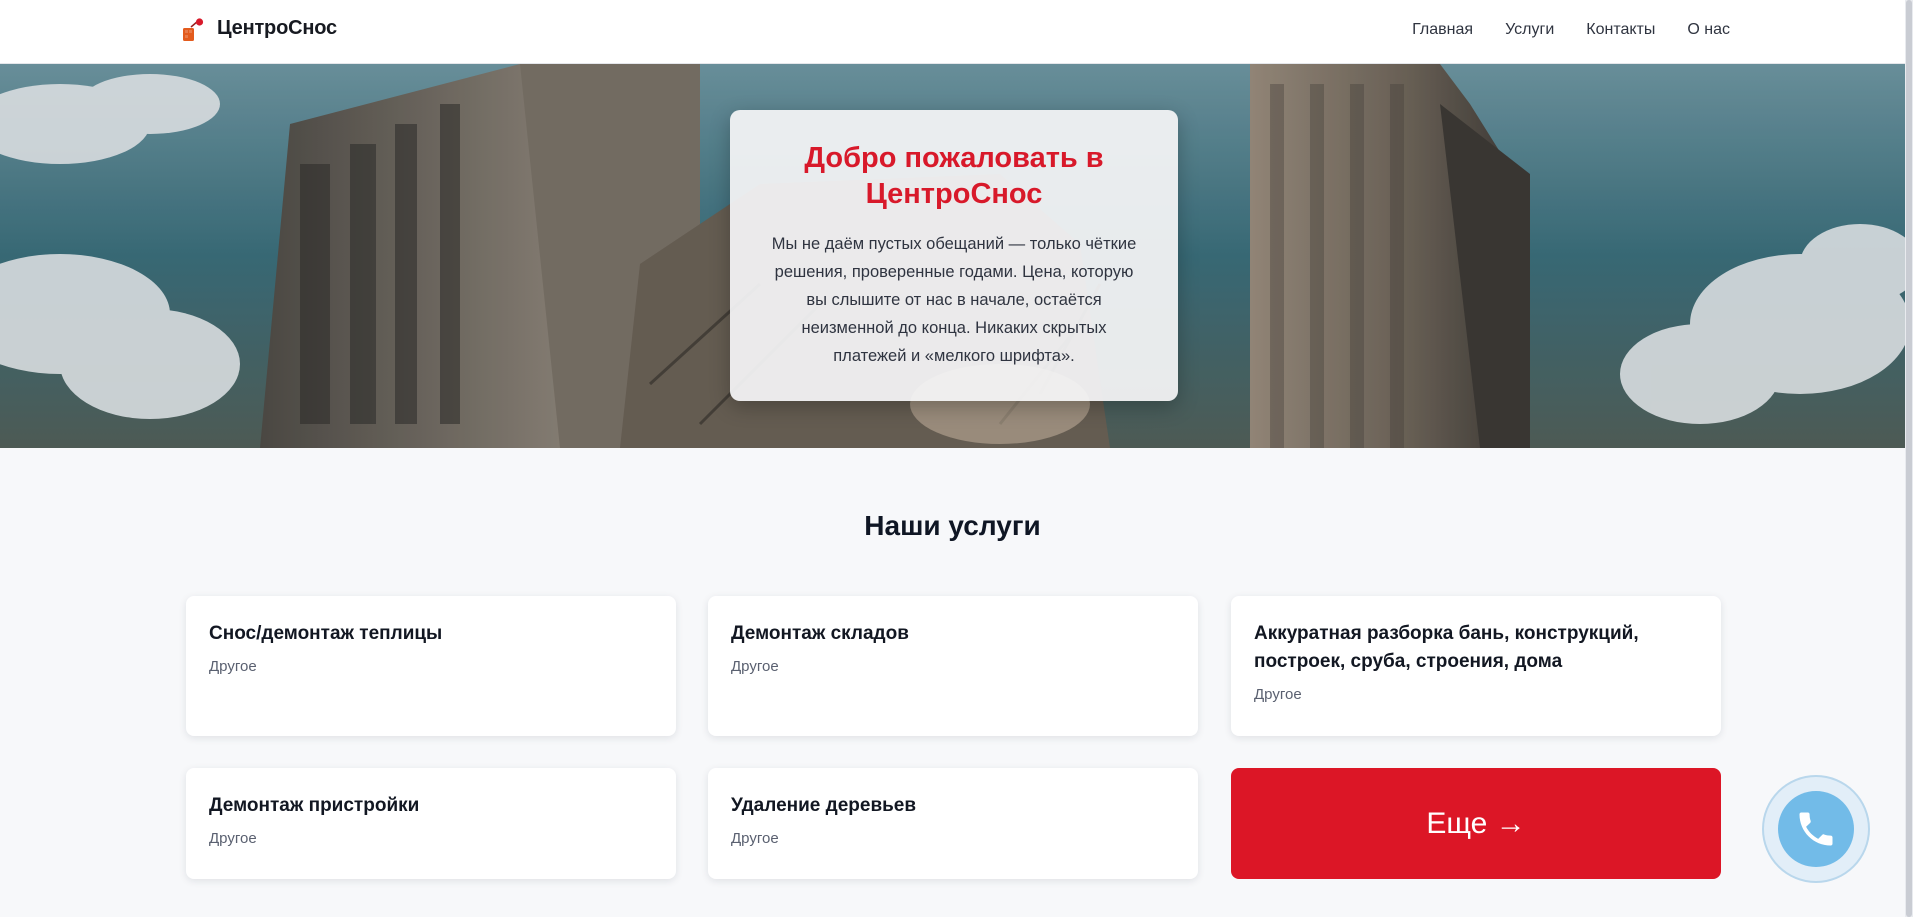 This screenshot has height=917, width=1913. I want to click on call-button, so click(1816, 829).